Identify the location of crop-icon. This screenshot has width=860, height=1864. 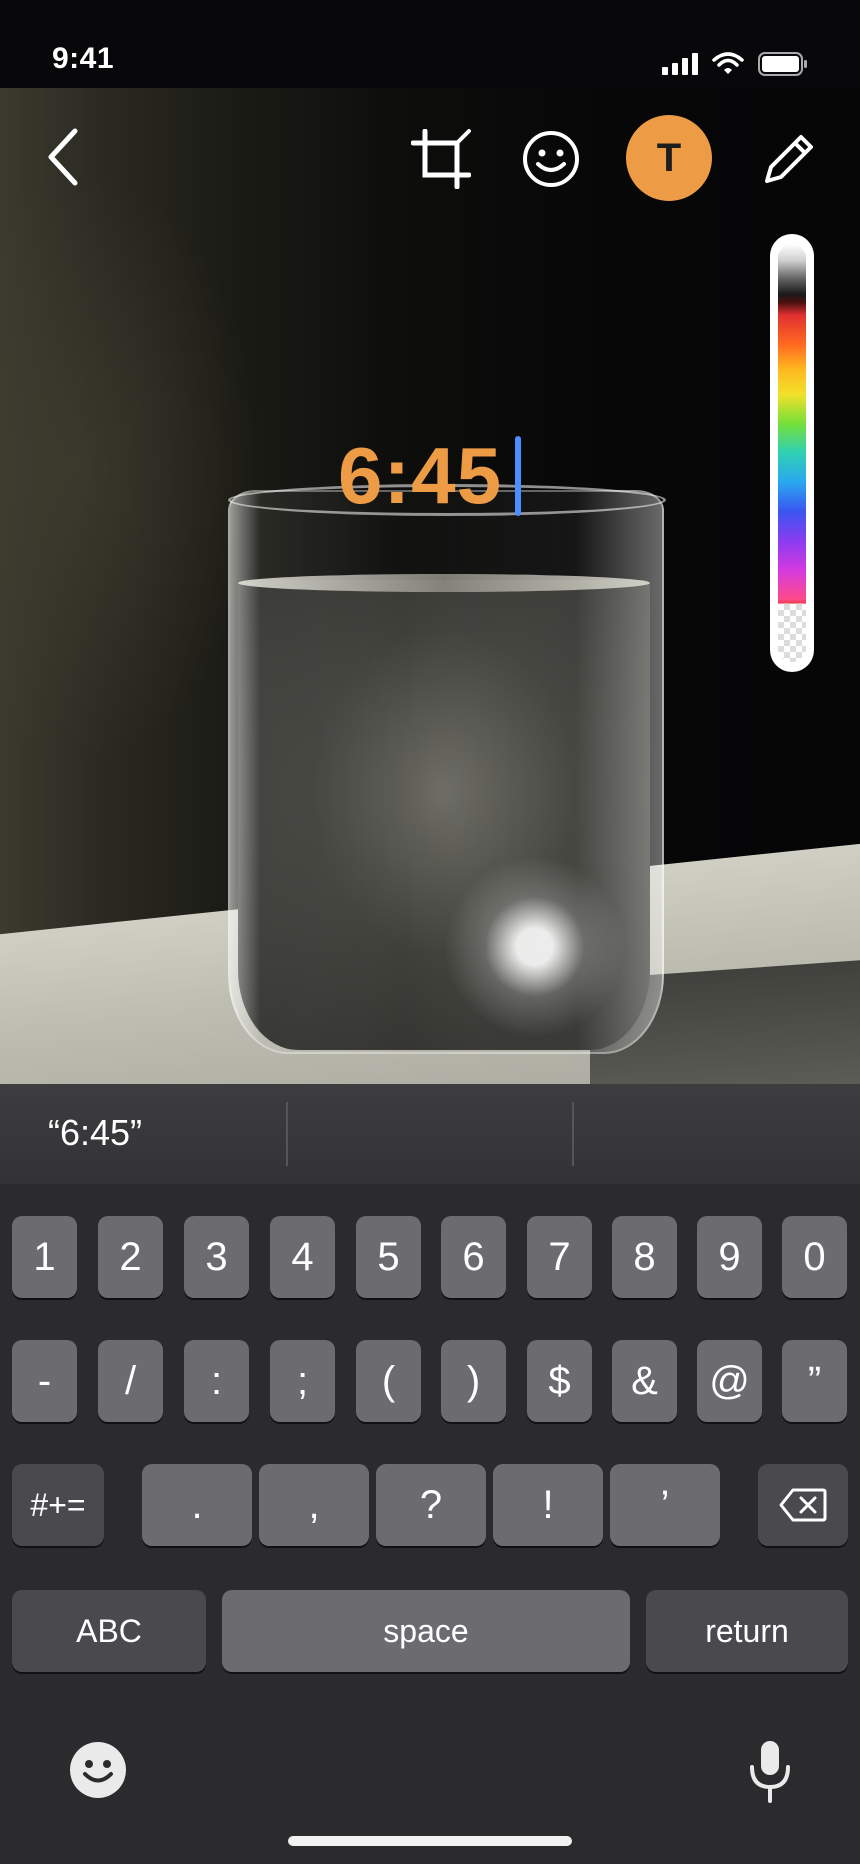
(441, 159).